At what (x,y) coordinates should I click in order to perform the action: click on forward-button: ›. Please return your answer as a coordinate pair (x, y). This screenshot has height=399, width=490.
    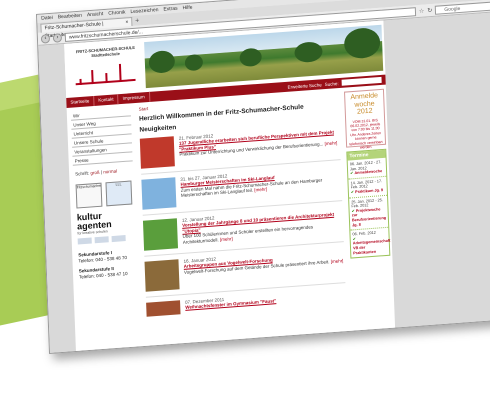
    Looking at the image, I should click on (57, 37).